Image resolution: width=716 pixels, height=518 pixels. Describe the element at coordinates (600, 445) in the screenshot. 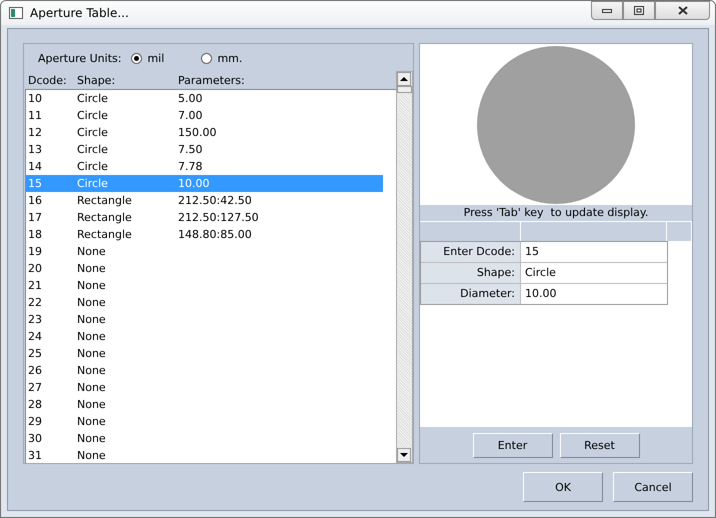

I see `reset-button: Reset` at that location.